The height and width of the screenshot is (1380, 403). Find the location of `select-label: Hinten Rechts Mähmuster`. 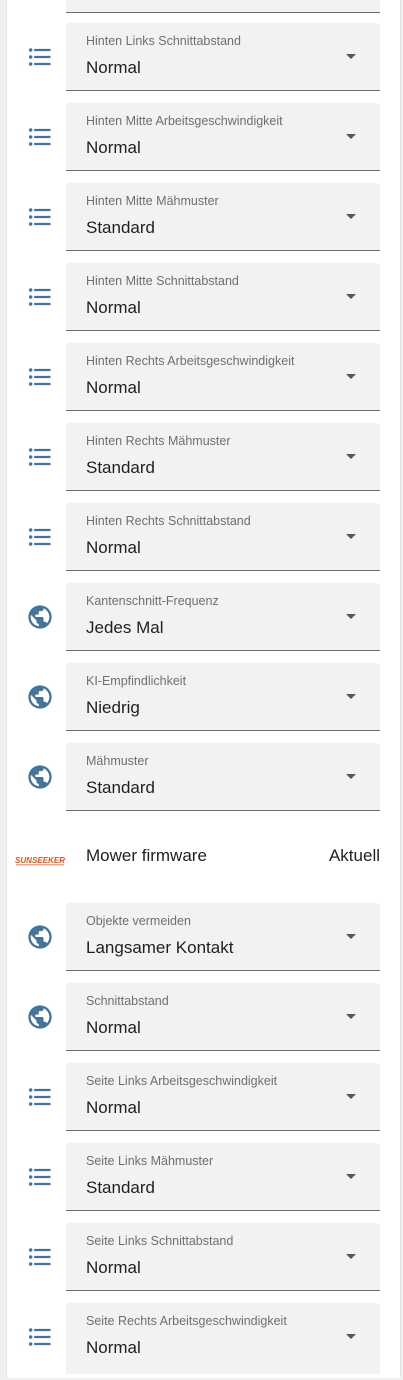

select-label: Hinten Rechts Mähmuster is located at coordinates (158, 441).